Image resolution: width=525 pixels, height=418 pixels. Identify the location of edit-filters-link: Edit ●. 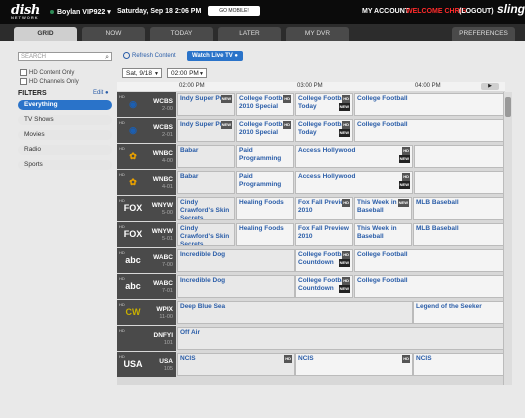
(101, 93).